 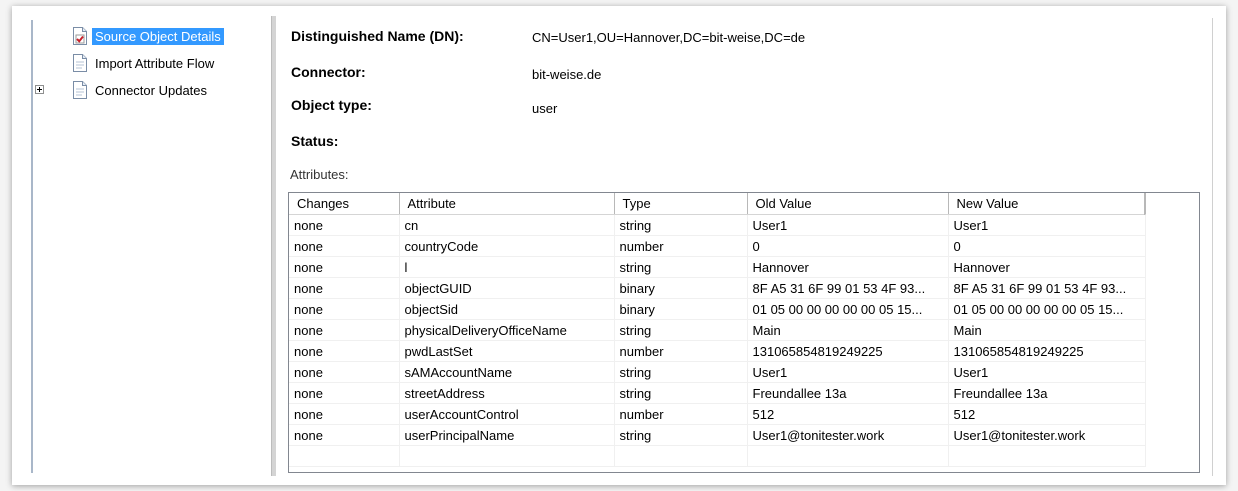 I want to click on cell-attribute: l, so click(x=507, y=267).